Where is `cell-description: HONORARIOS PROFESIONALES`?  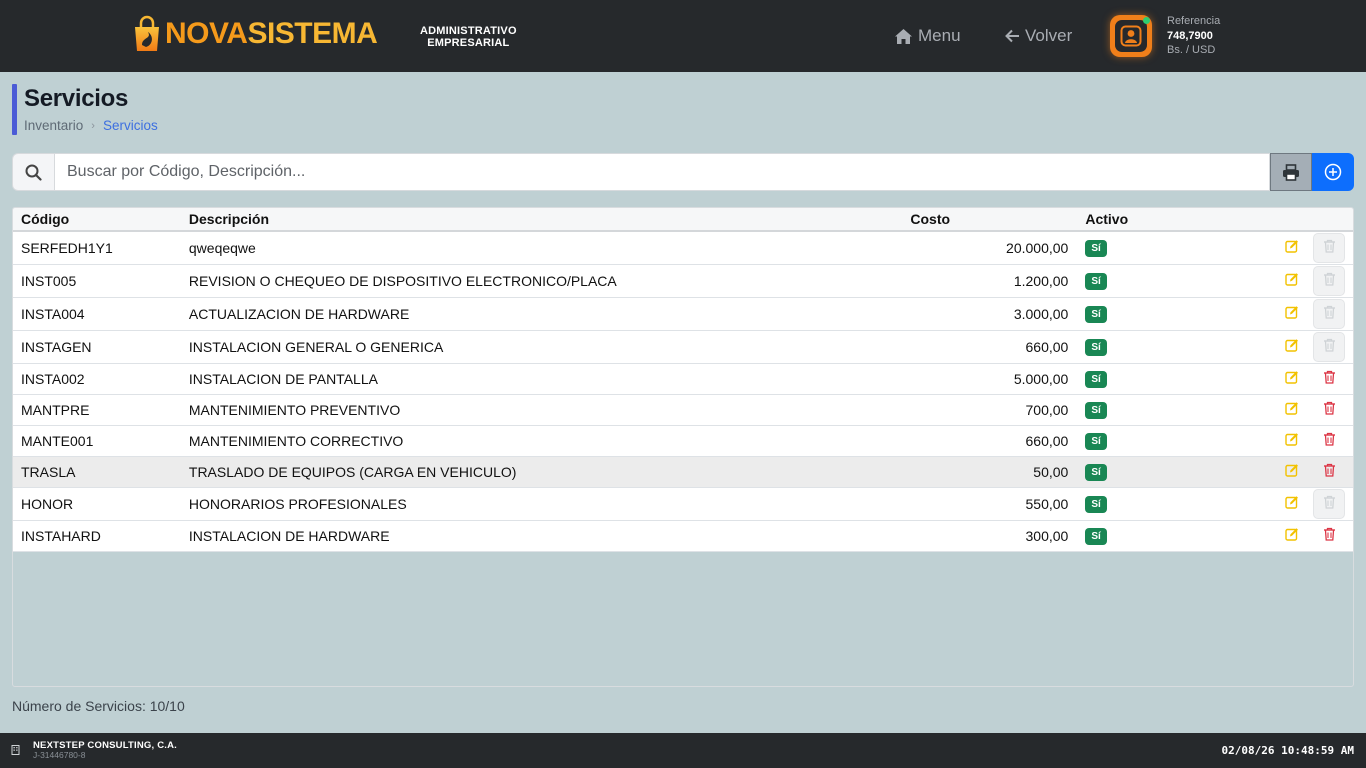
cell-description: HONORARIOS PROFESIONALES is located at coordinates (297, 503).